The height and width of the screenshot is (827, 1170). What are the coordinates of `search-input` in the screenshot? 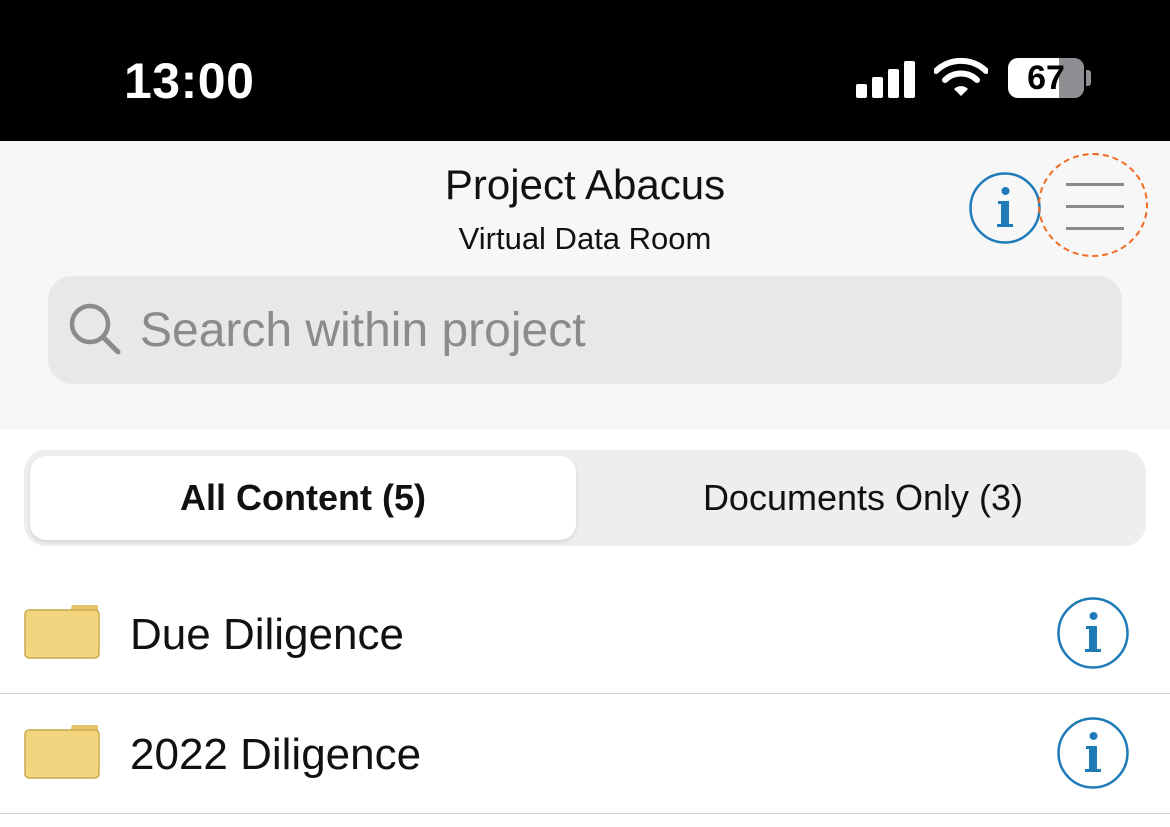 It's located at (620, 330).